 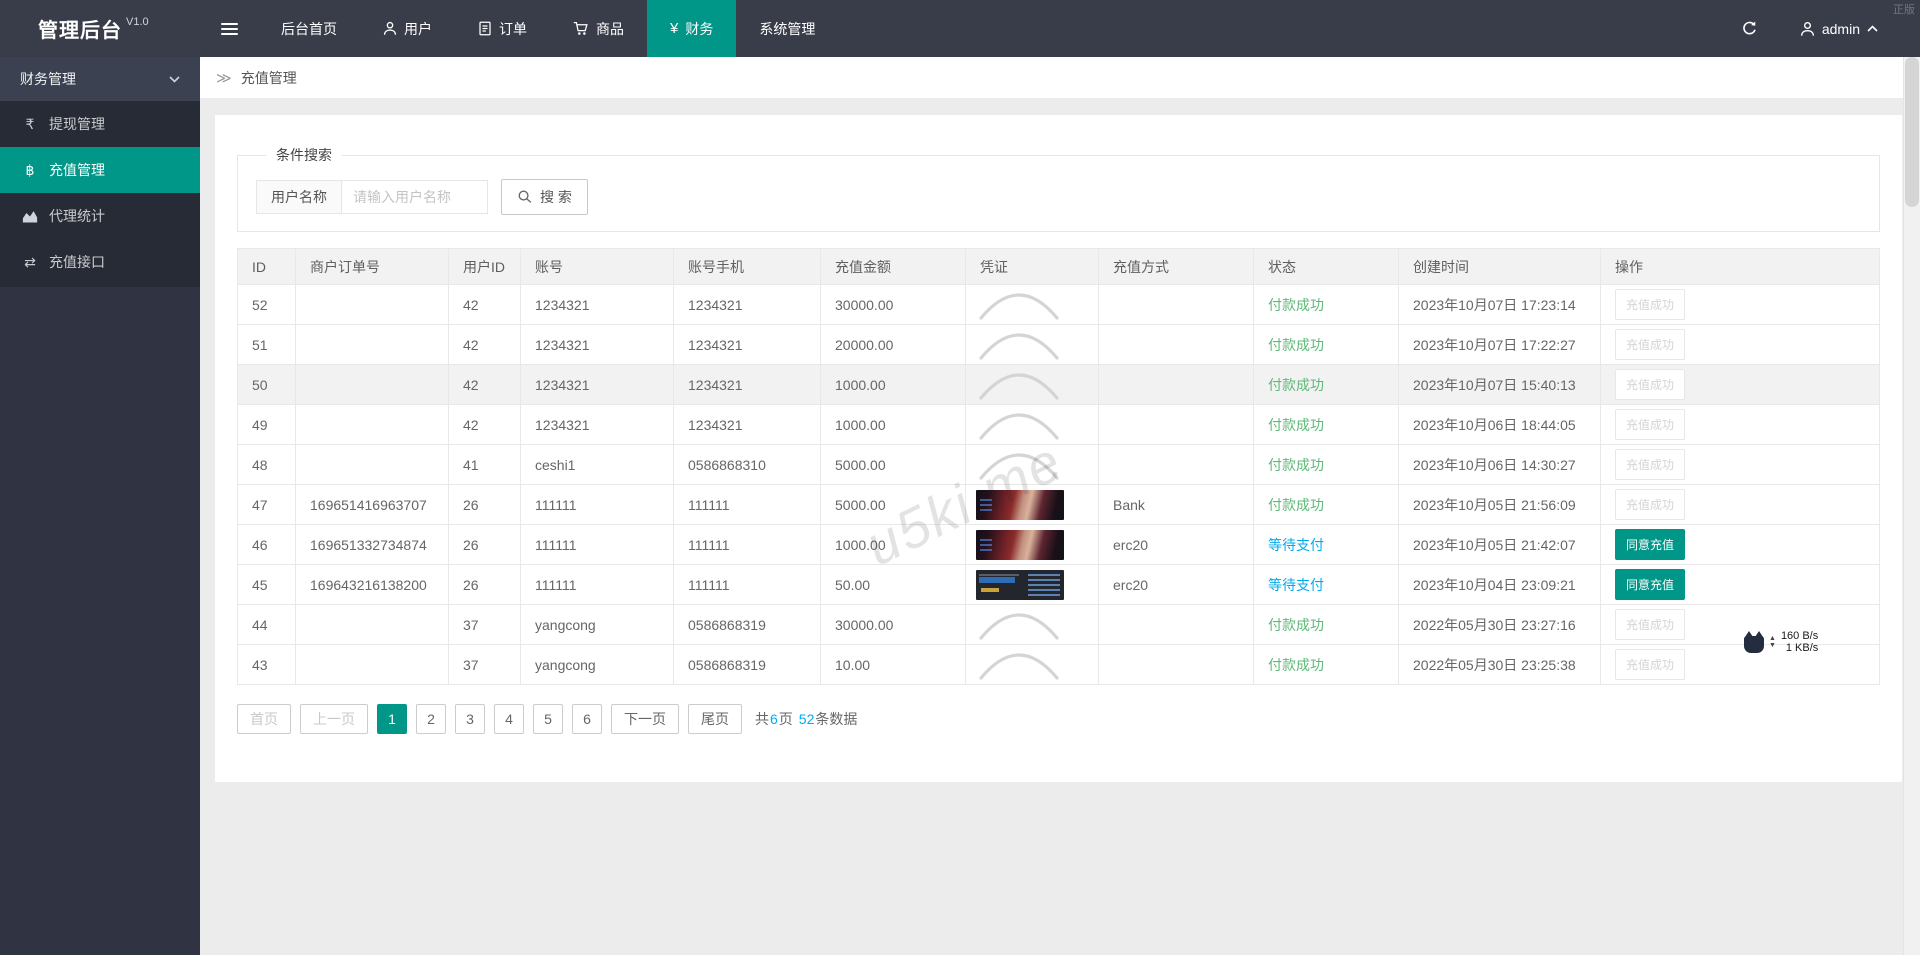 I want to click on scrollbar-thumb, so click(x=1912, y=132).